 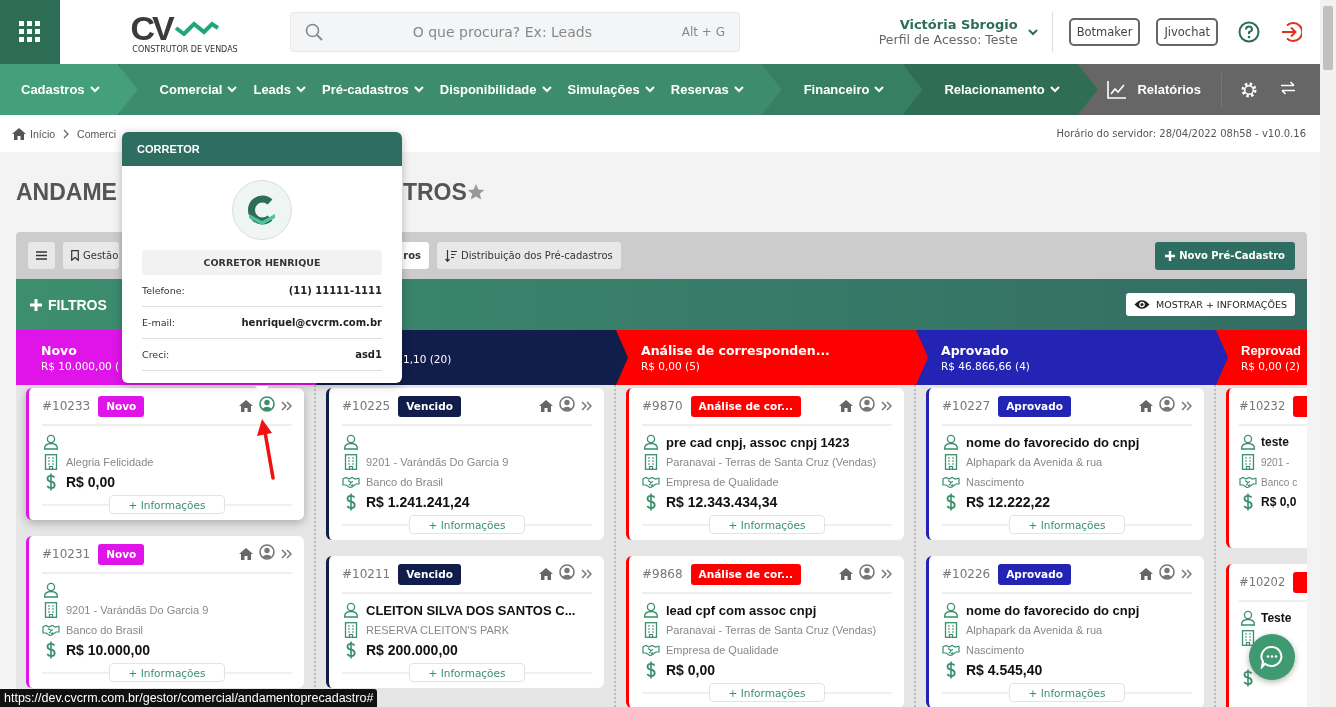 What do you see at coordinates (1117, 89) in the screenshot?
I see `chart-icon` at bounding box center [1117, 89].